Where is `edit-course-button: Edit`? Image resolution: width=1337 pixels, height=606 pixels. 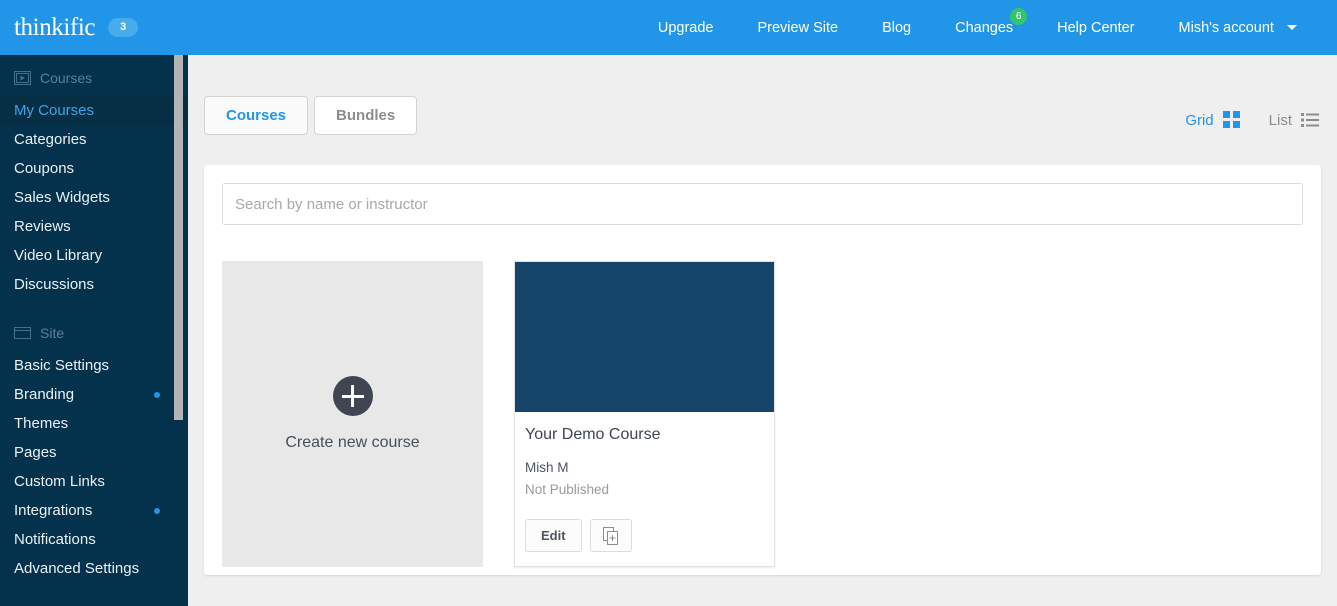
edit-course-button: Edit is located at coordinates (553, 535).